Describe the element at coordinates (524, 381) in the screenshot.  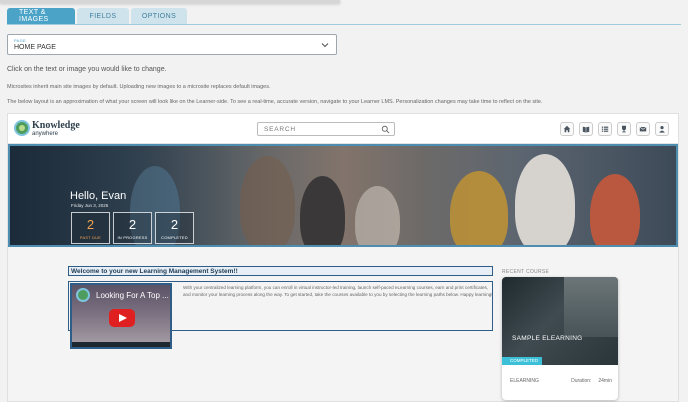
I see `course-type: ELEARNING` at that location.